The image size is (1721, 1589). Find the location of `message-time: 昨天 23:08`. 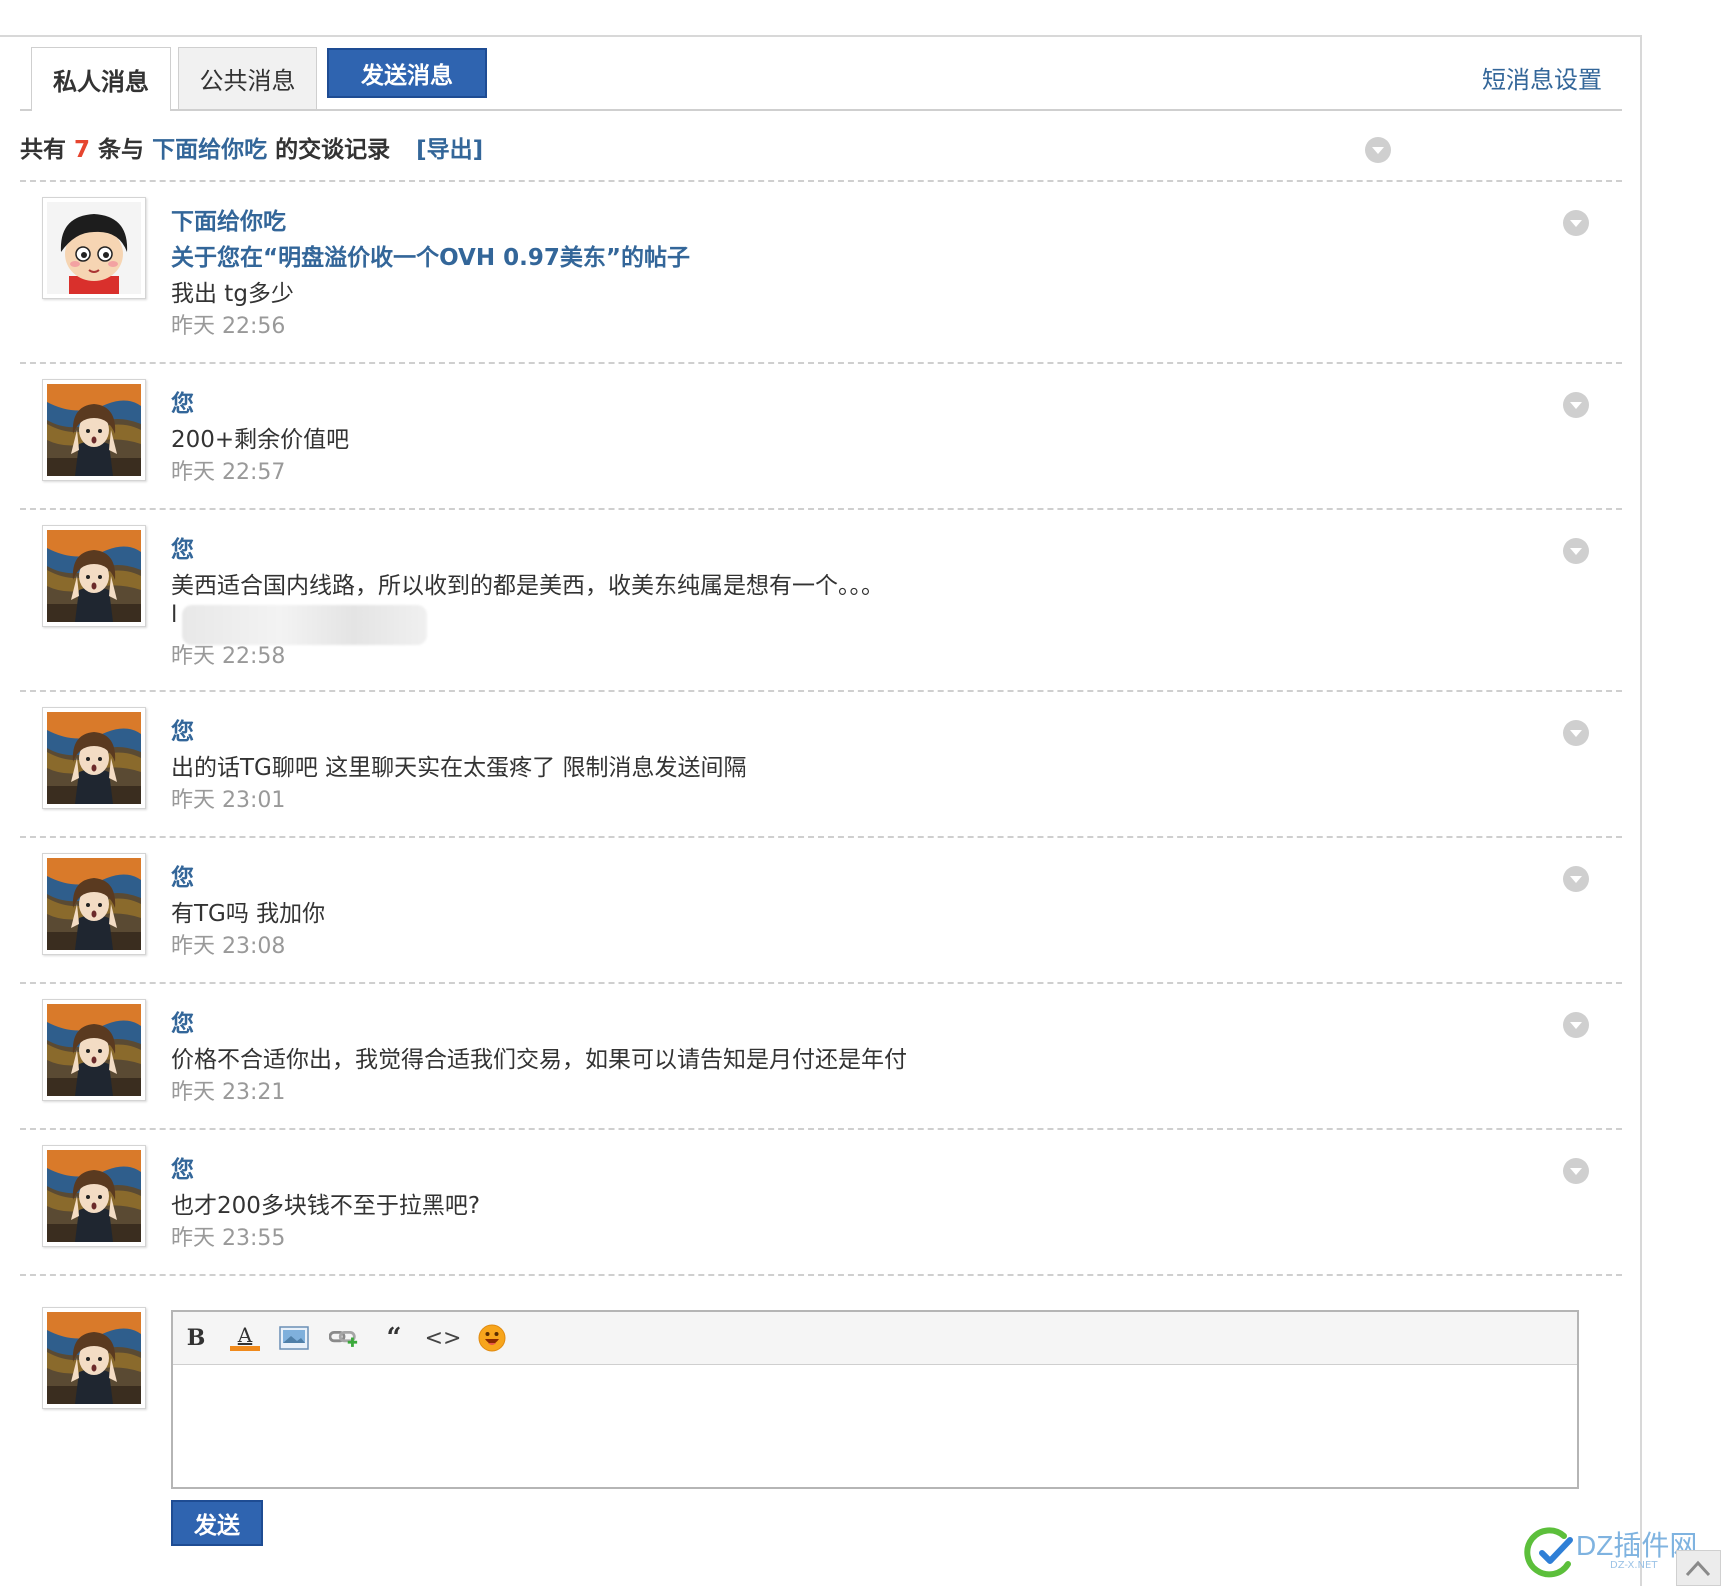

message-time: 昨天 23:08 is located at coordinates (228, 946).